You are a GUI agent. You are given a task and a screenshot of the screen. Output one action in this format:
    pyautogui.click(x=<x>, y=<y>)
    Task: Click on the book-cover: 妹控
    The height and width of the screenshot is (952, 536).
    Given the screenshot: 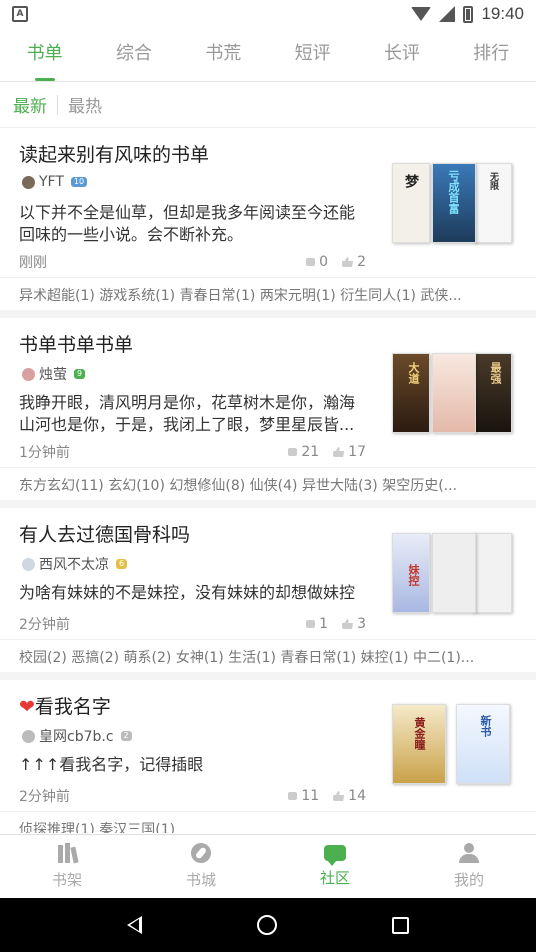 What is the action you would take?
    pyautogui.click(x=411, y=573)
    